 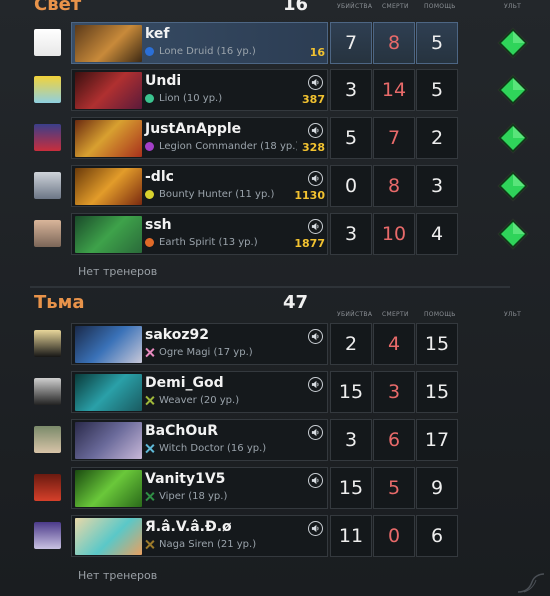 I want to click on player-info: -dlc Bounty Hunter (11 ур.) 1130, so click(x=199, y=186).